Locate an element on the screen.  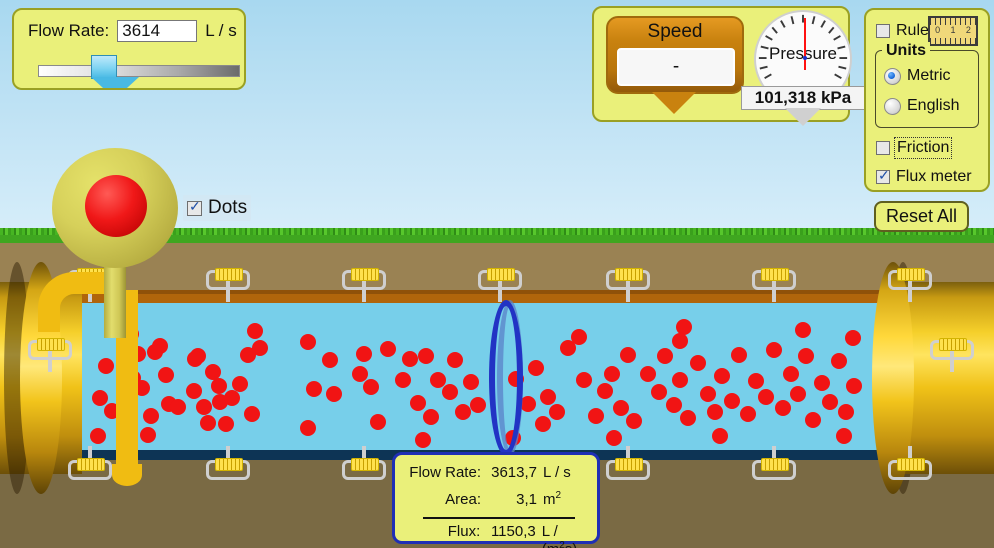
units-group: Units Metric English is located at coordinates (927, 85).